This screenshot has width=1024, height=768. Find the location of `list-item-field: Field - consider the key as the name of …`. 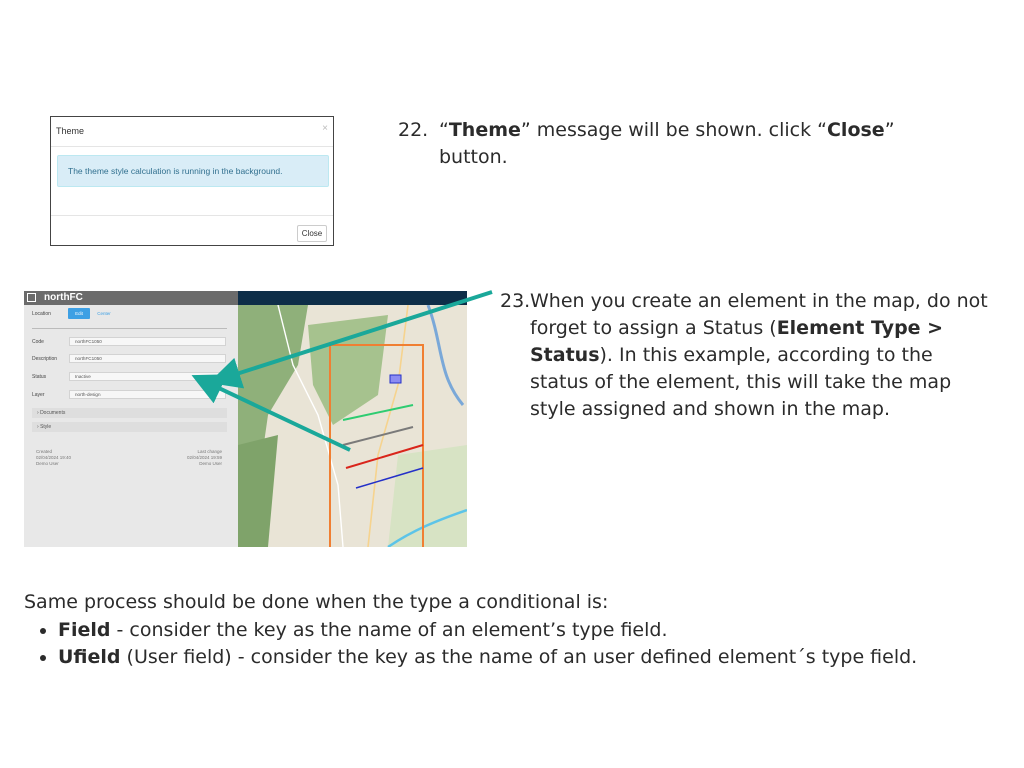

list-item-field: Field - consider the key as the name of … is located at coordinates (538, 630).